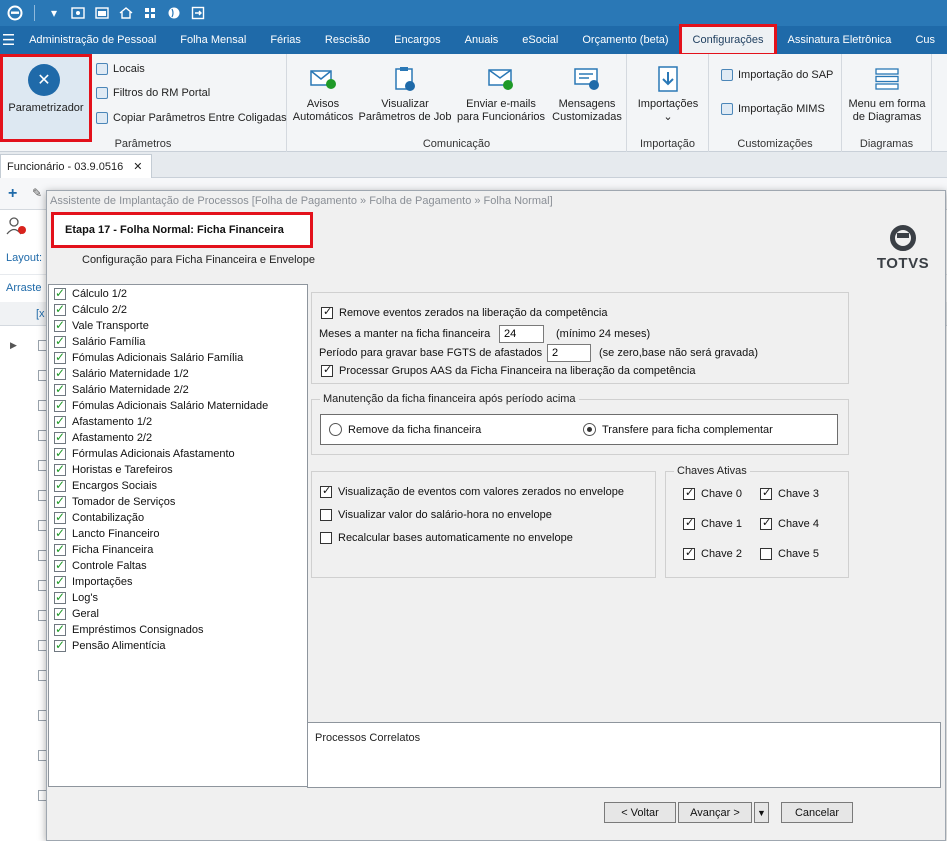 Image resolution: width=947 pixels, height=841 pixels. I want to click on home-icon, so click(126, 13).